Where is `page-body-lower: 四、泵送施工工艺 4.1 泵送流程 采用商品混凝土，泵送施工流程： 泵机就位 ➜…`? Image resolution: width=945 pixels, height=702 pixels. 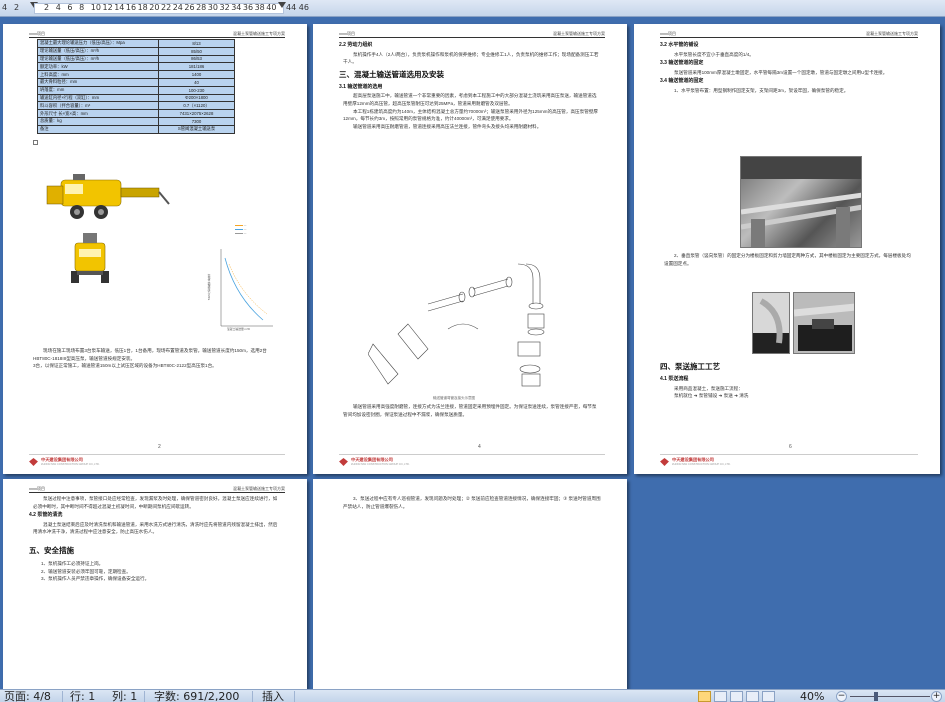
page-body-lower: 四、泵送施工工艺 4.1 泵送流程 采用商品混凝土，泵送施工流程： 泵机就位 ➜… is located at coordinates (787, 379).